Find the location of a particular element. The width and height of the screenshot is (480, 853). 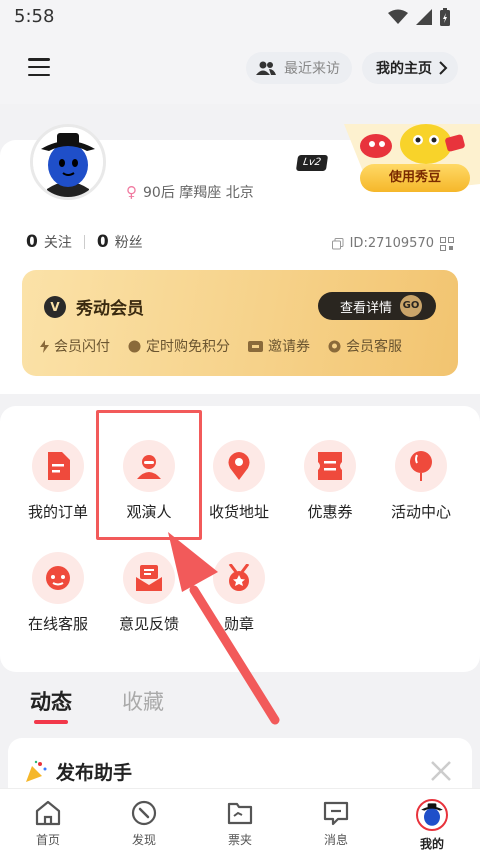

wifi-icon is located at coordinates (398, 16).